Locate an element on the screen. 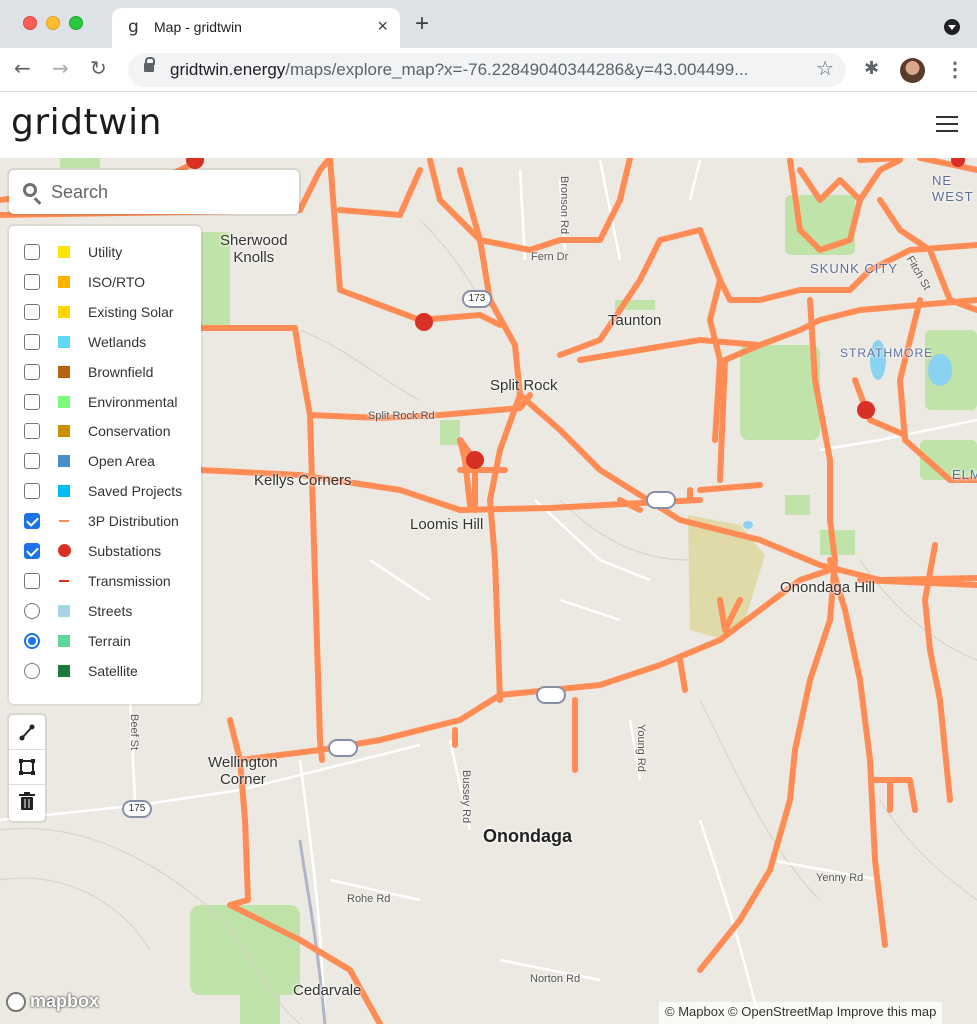 Image resolution: width=977 pixels, height=1024 pixels. layer-checkbox-3p-distribution is located at coordinates (32, 521).